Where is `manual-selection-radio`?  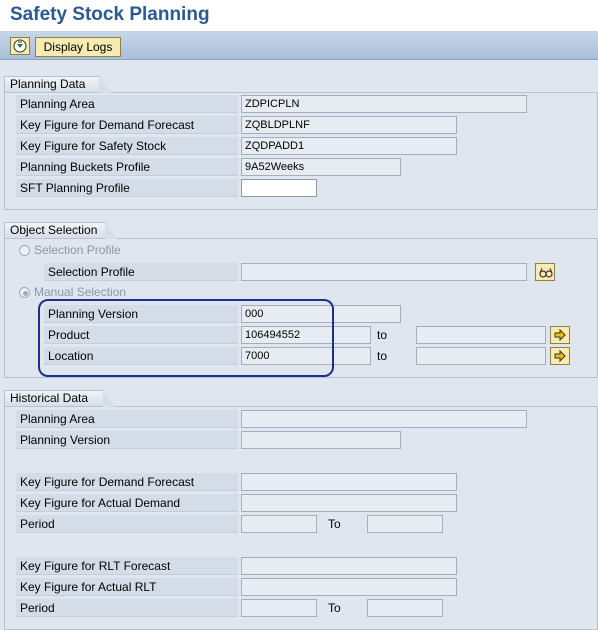
manual-selection-radio is located at coordinates (24, 292).